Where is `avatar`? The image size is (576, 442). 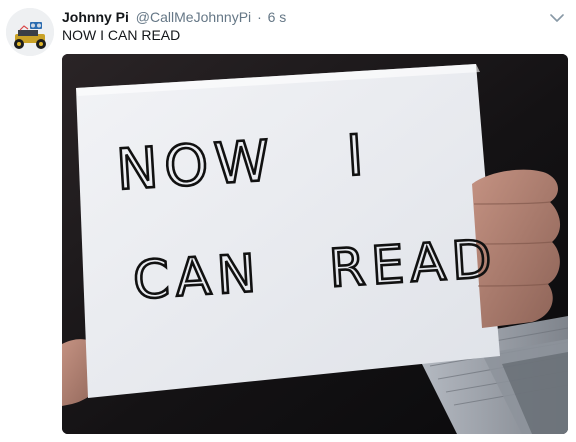 avatar is located at coordinates (30, 32).